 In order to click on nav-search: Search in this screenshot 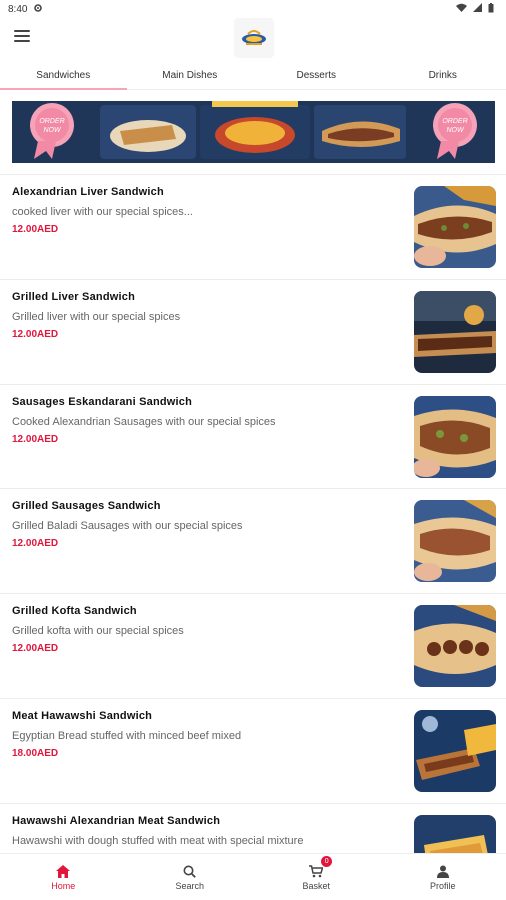, I will do `click(190, 877)`.